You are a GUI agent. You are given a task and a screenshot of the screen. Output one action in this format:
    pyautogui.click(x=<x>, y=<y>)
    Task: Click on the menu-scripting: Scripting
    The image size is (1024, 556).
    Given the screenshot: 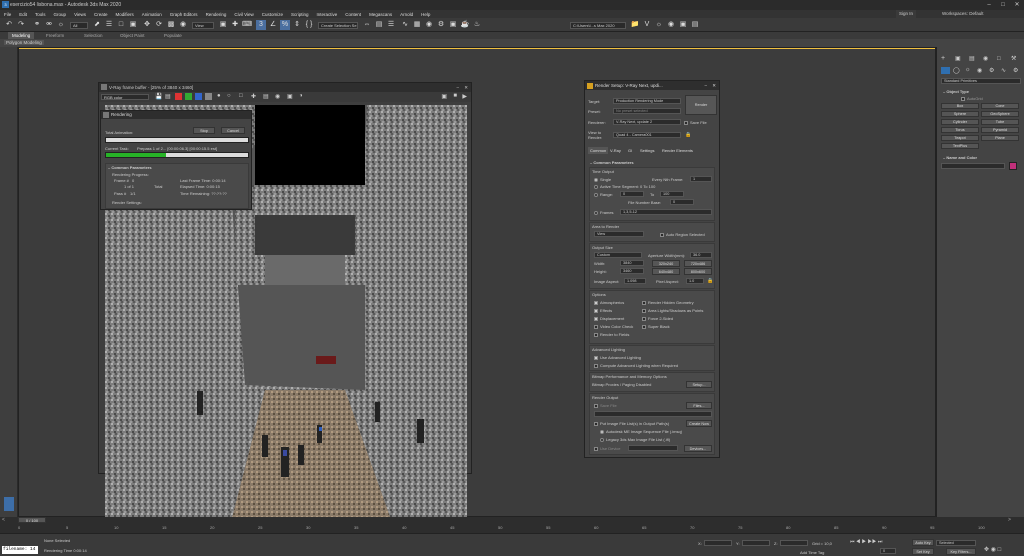 What is the action you would take?
    pyautogui.click(x=300, y=14)
    